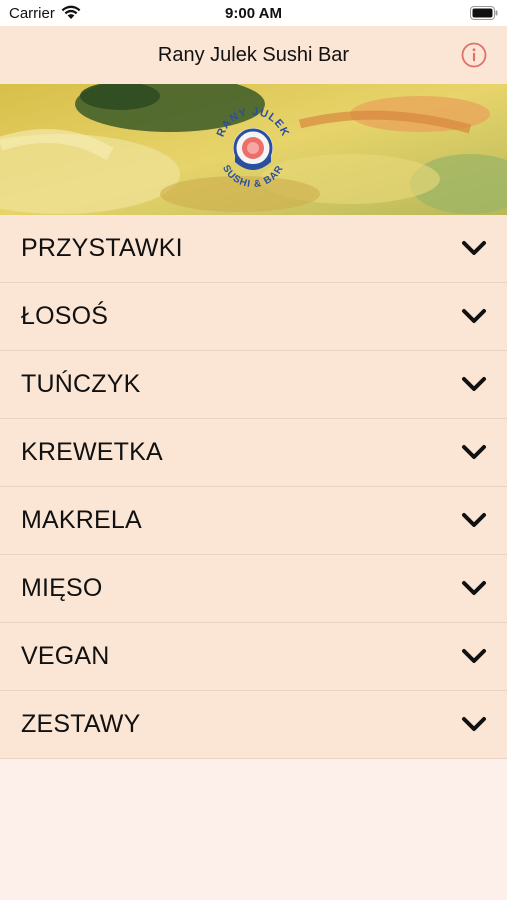 The image size is (507, 900). I want to click on category-label: ZESTAWY, so click(81, 724).